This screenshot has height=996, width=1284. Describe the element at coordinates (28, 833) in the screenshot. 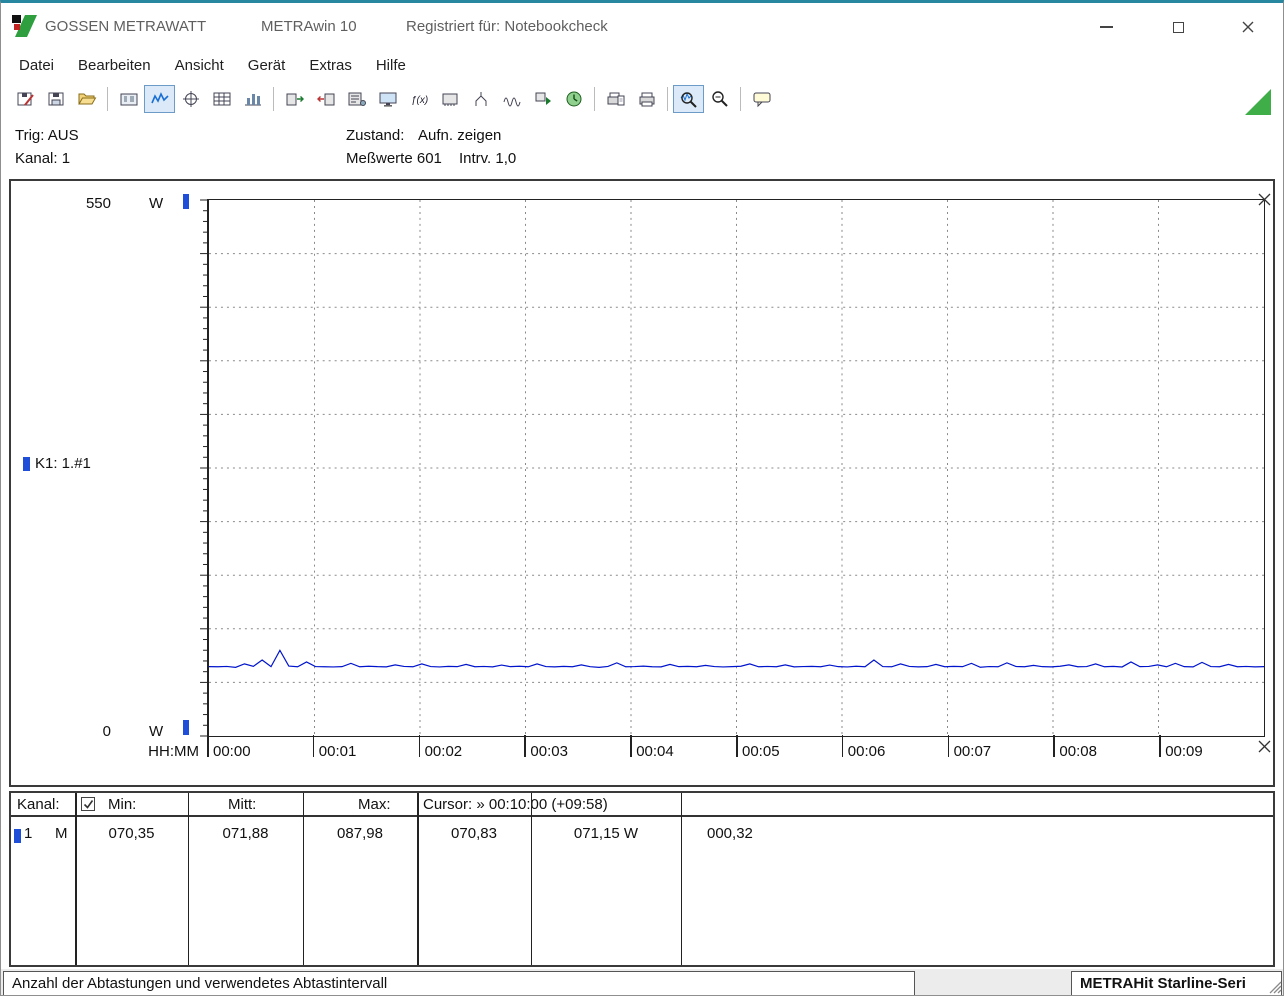

I see `row-channel: 1` at that location.